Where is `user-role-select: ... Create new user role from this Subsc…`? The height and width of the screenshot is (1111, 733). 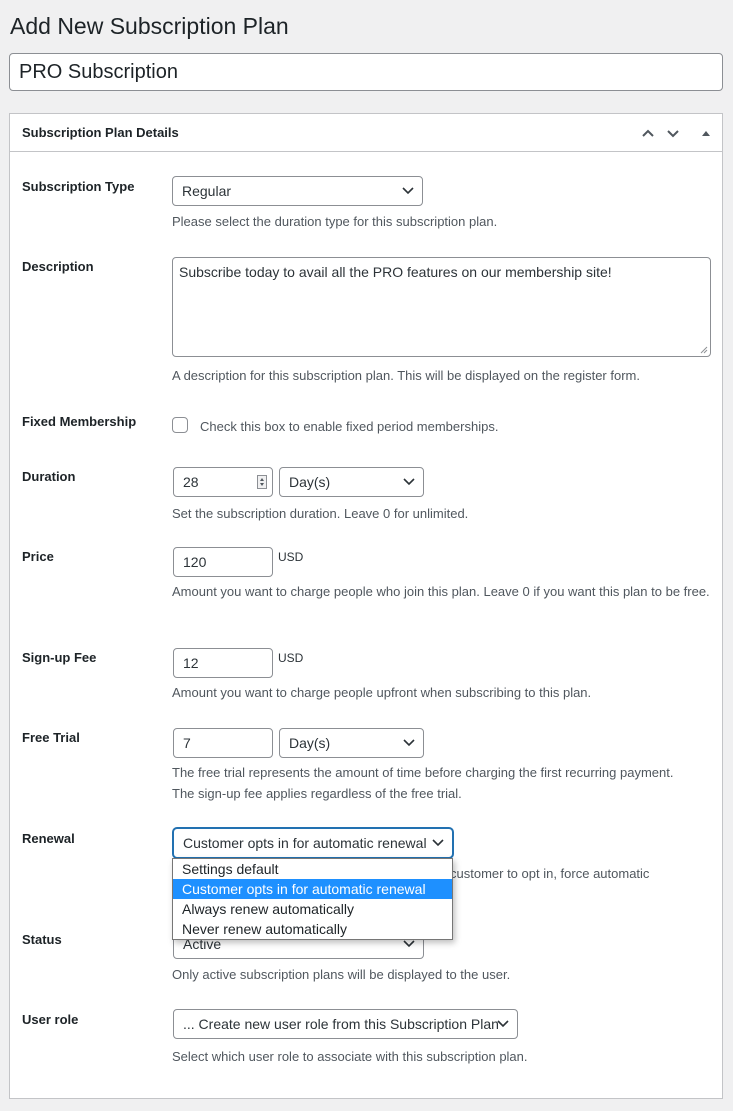 user-role-select: ... Create new user role from this Subsc… is located at coordinates (345, 1024).